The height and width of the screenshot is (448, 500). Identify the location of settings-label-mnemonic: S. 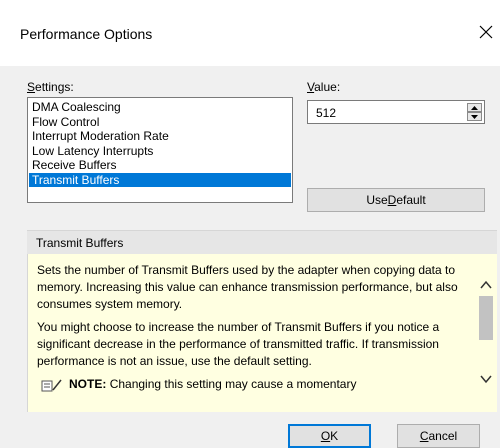
(31, 87).